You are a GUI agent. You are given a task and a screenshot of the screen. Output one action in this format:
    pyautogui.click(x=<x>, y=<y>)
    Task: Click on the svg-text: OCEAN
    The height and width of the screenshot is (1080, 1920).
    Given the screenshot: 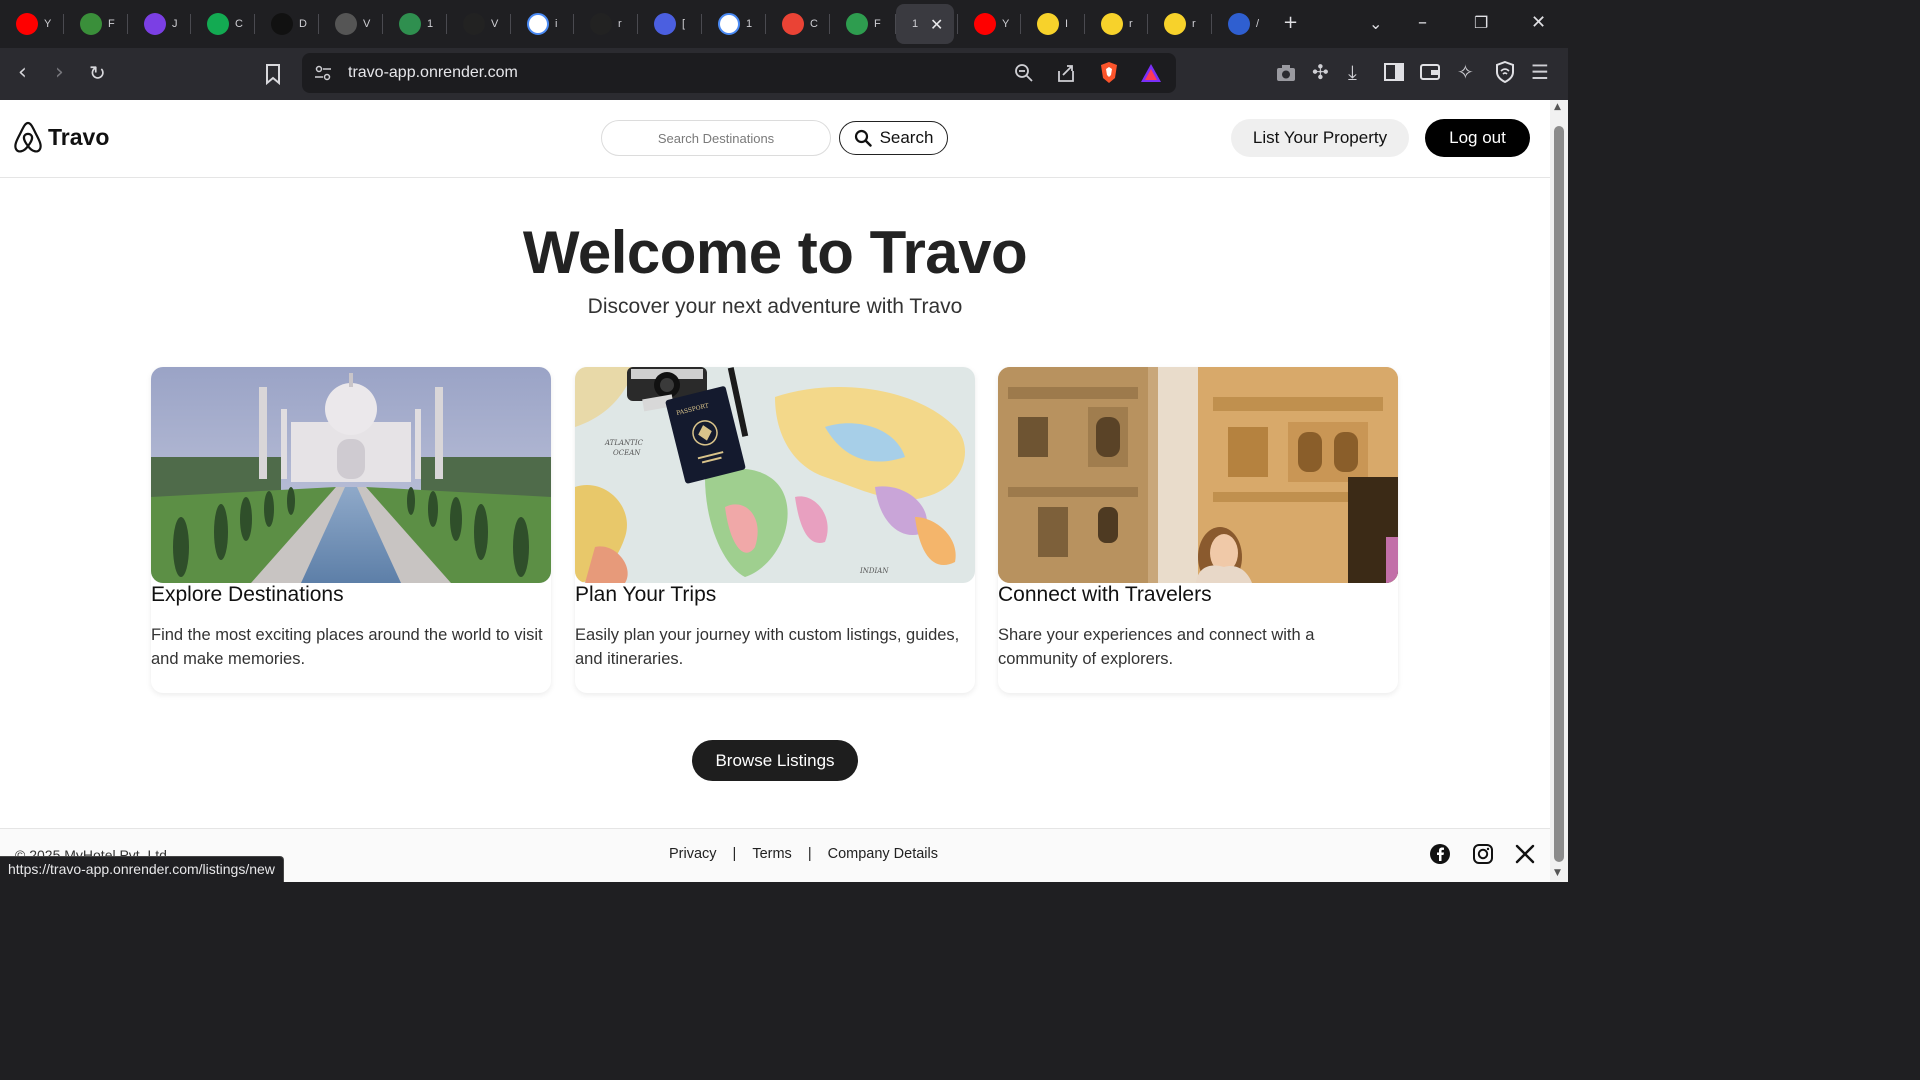 What is the action you would take?
    pyautogui.click(x=627, y=453)
    